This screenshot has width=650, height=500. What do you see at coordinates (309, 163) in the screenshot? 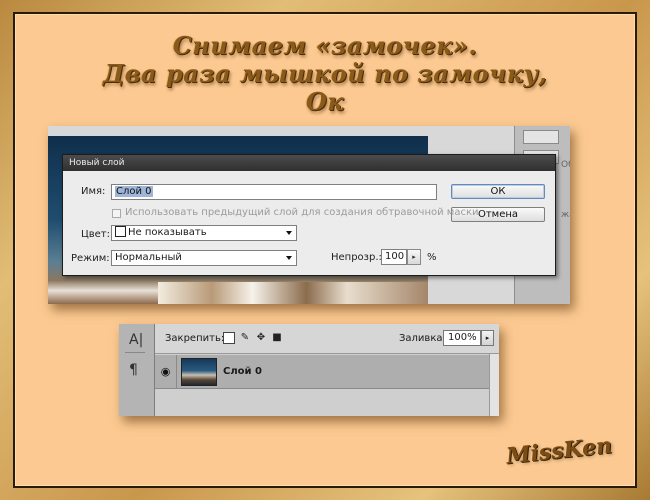
I see `dialog-title: Новый слой` at bounding box center [309, 163].